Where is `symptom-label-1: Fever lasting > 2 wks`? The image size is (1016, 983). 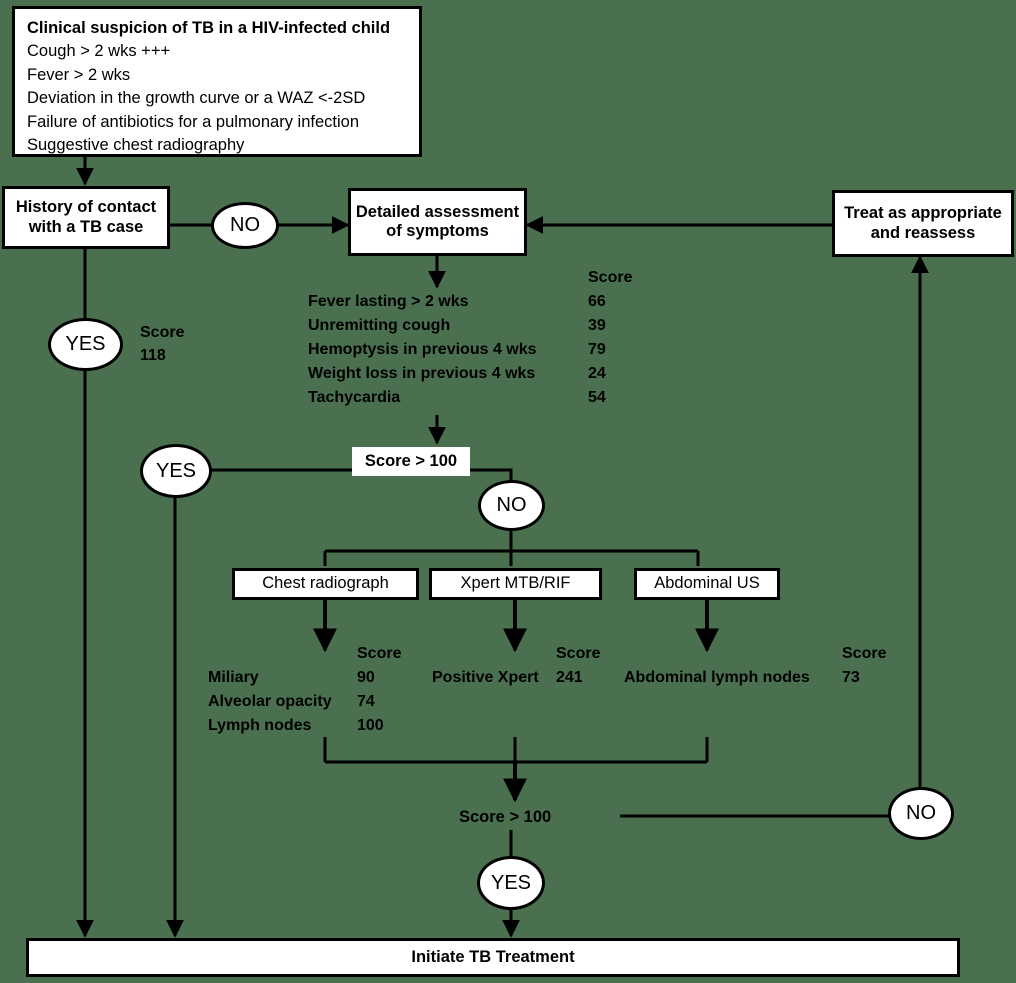
symptom-label-1: Fever lasting > 2 wks is located at coordinates (388, 301).